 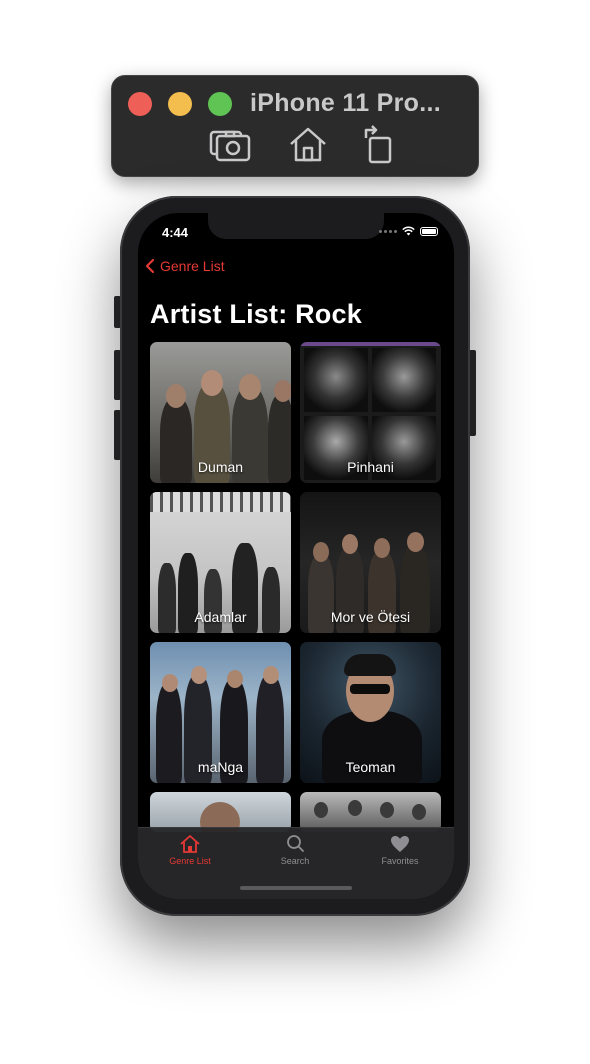 I want to click on status-icons, so click(x=408, y=231).